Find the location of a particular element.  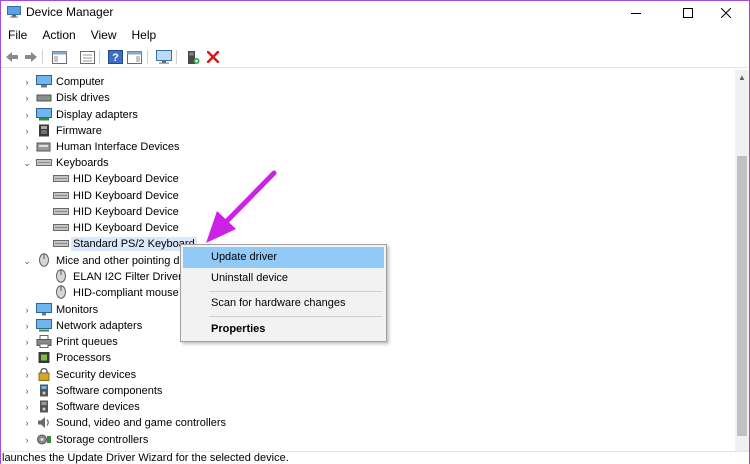

software-device-icon is located at coordinates (44, 406).